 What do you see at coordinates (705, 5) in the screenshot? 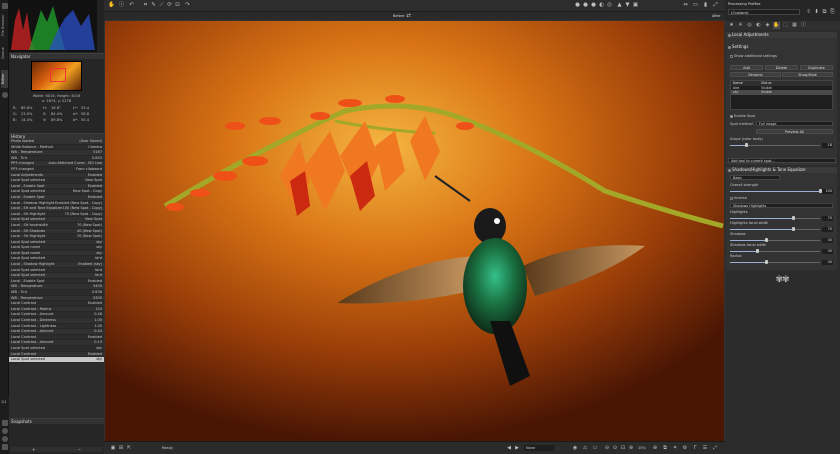
I see `panel-toggle-icon: ▮` at bounding box center [705, 5].